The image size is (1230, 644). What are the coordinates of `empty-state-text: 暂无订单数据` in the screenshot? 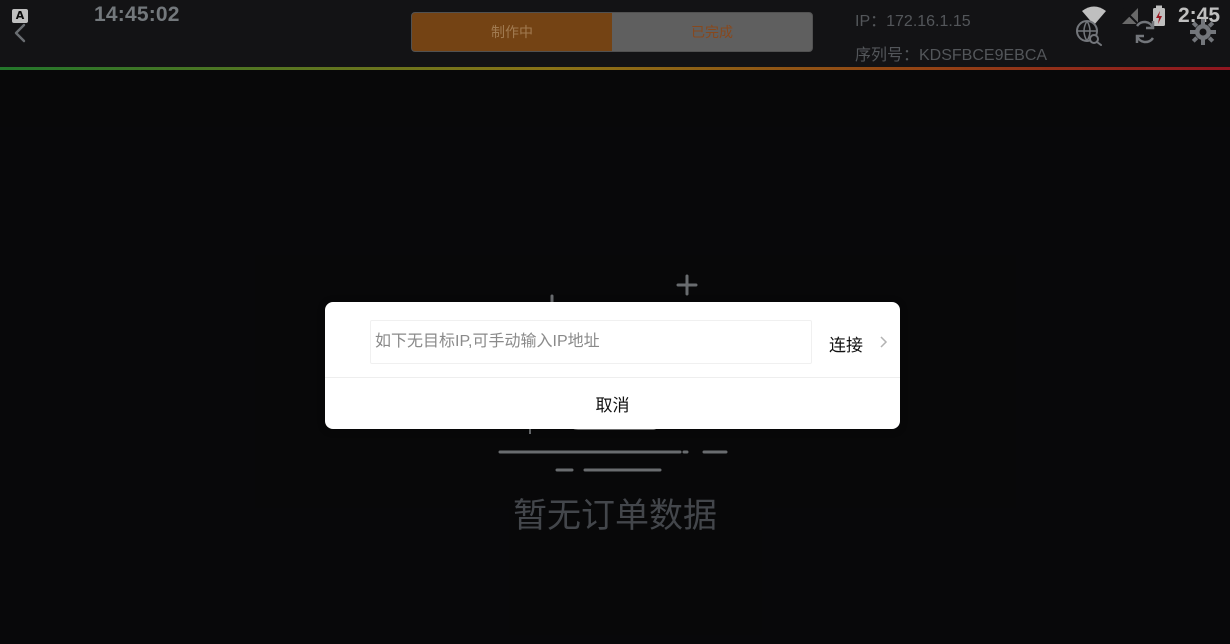 It's located at (615, 516).